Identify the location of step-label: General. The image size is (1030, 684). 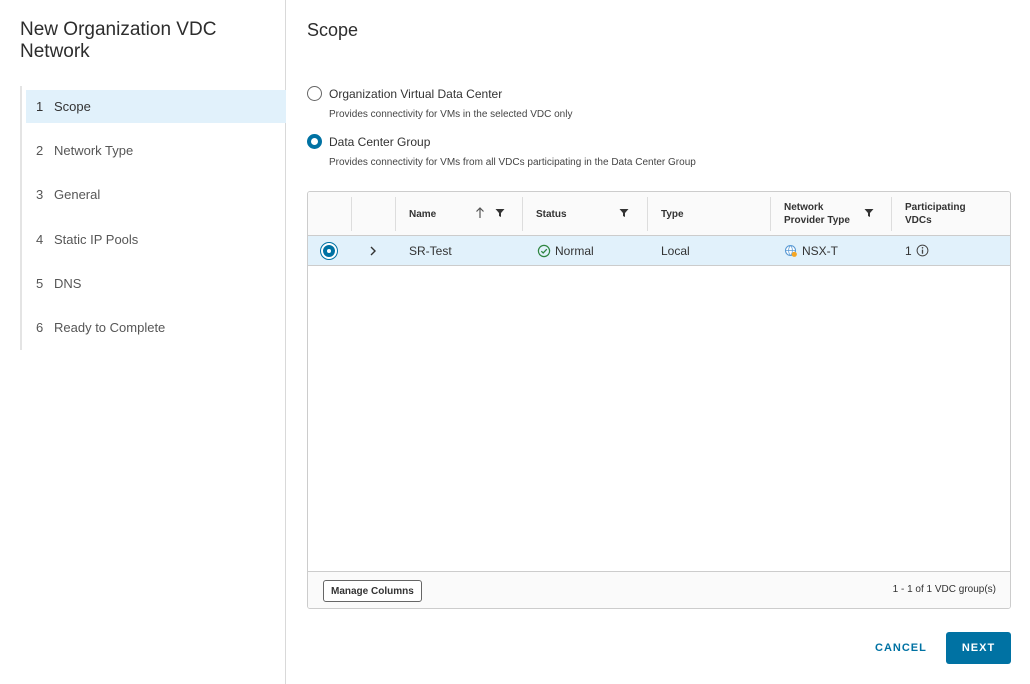
(77, 194).